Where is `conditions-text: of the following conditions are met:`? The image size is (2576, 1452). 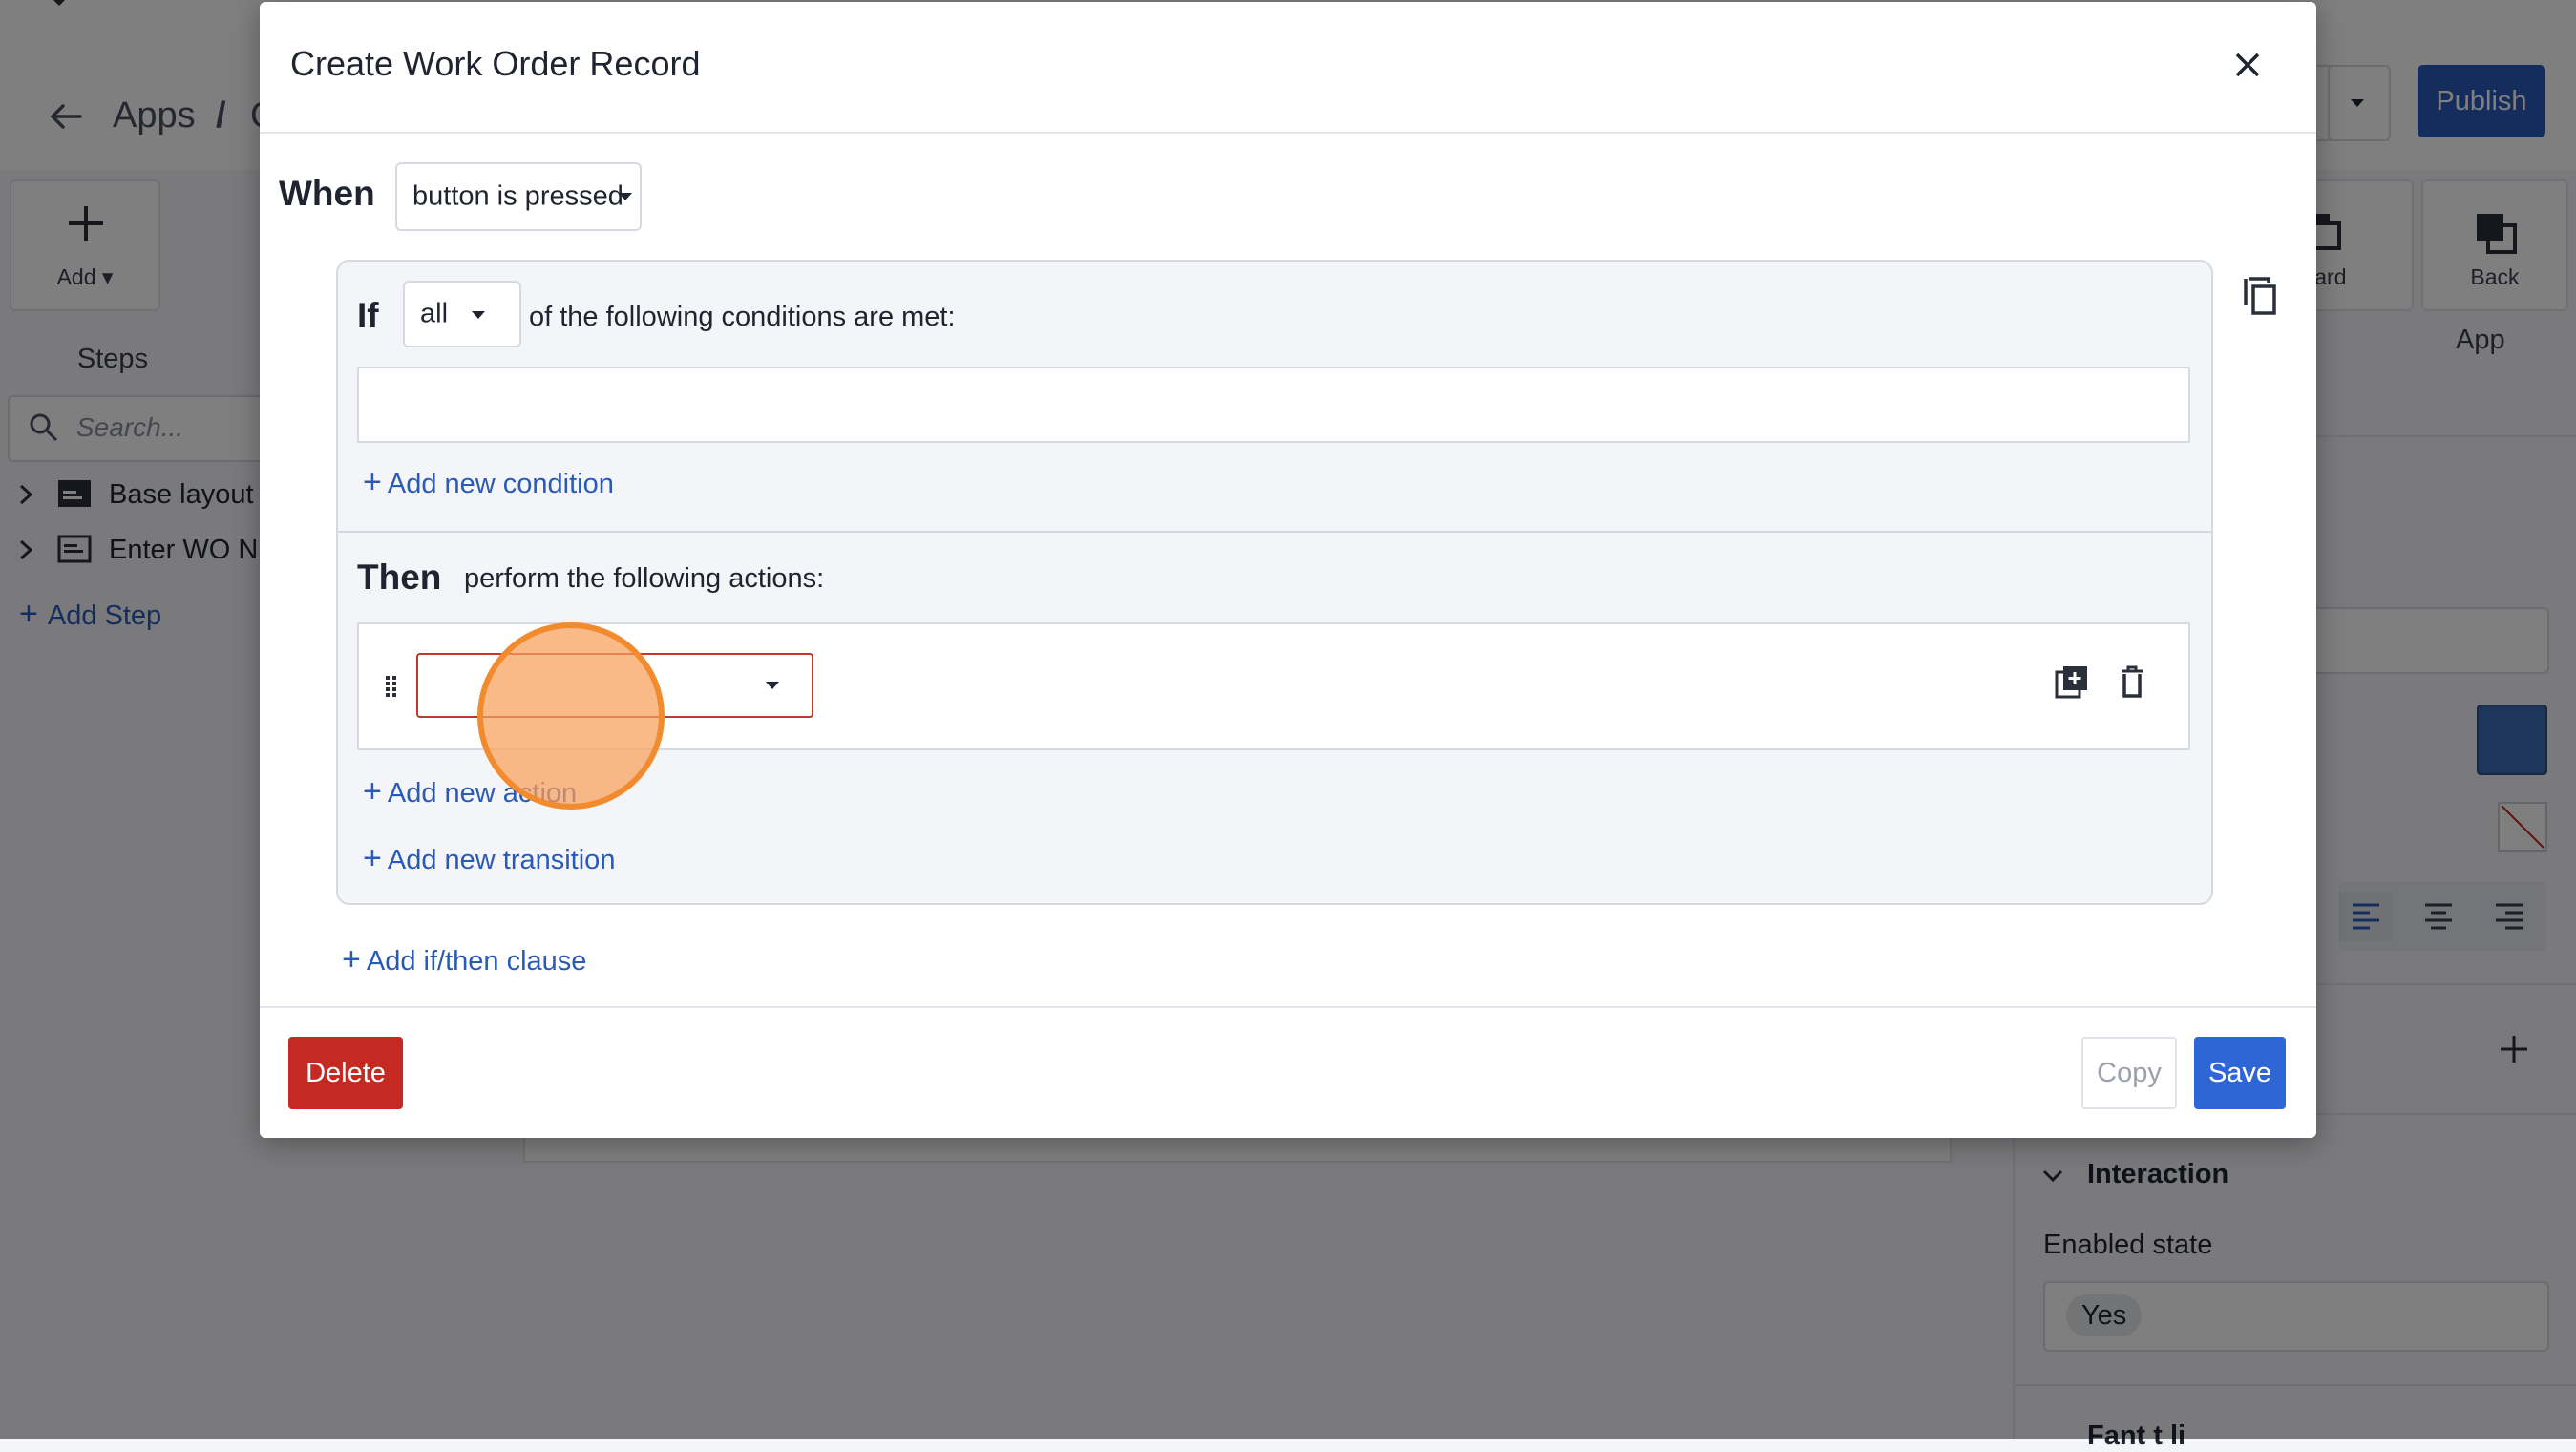
conditions-text: of the following conditions are met: is located at coordinates (742, 317).